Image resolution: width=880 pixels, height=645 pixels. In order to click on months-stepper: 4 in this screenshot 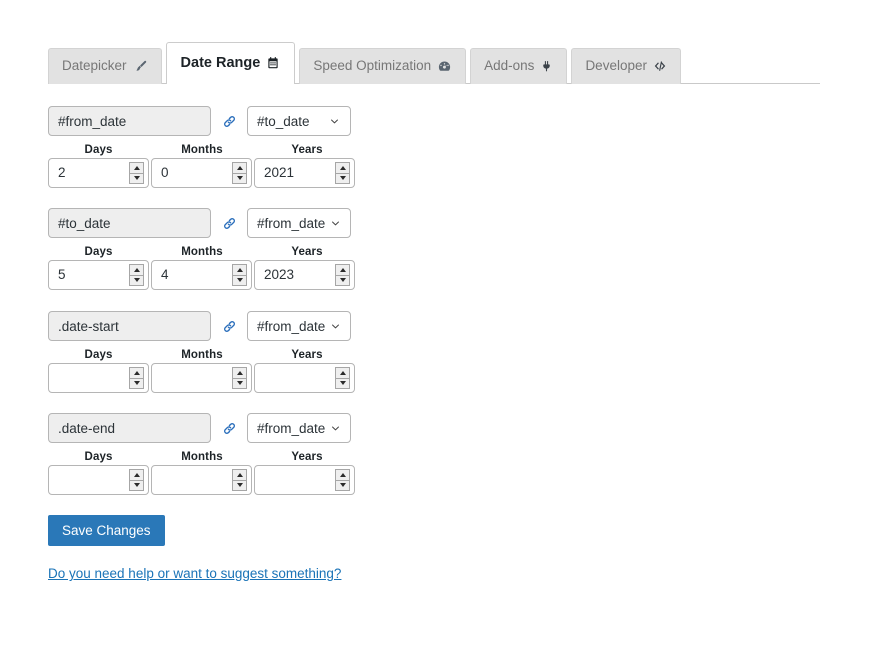, I will do `click(201, 275)`.